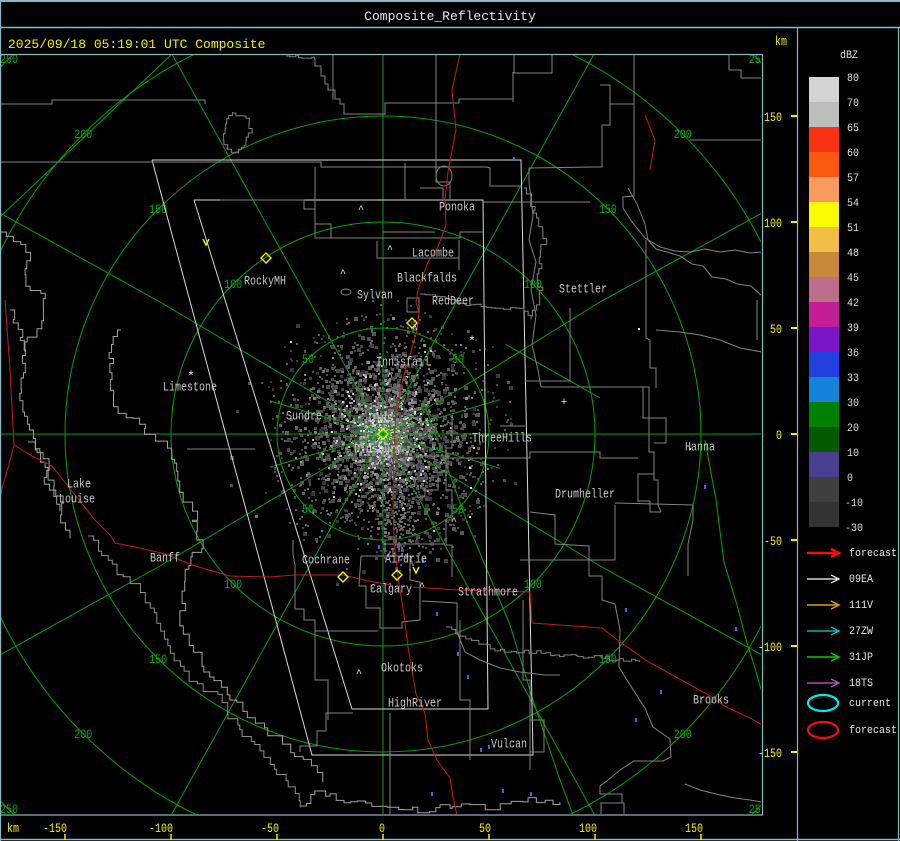 This screenshot has height=841, width=900. Describe the element at coordinates (849, 56) in the screenshot. I see `svg-text: dBZ` at that location.